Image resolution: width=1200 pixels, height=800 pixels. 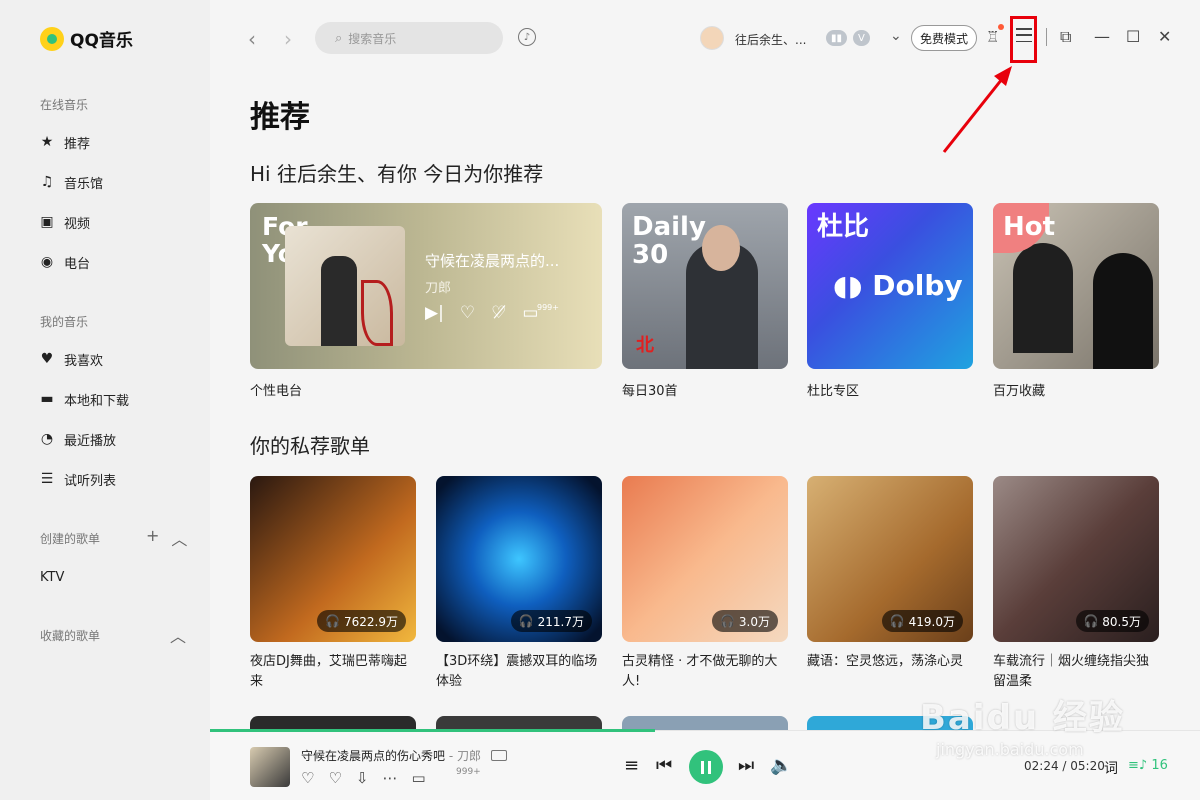 What do you see at coordinates (833, 389) in the screenshot?
I see `card-label-dolby: 杜比专区` at bounding box center [833, 389].